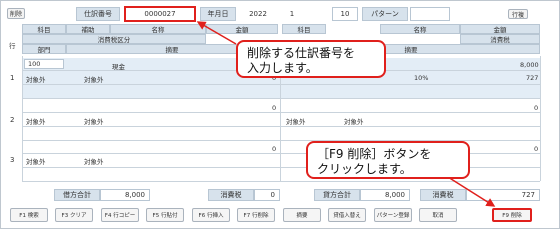 This screenshot has height=240, width=560. What do you see at coordinates (296, 122) in the screenshot?
I see `row-2-credit-tax1: 対象外` at bounding box center [296, 122].